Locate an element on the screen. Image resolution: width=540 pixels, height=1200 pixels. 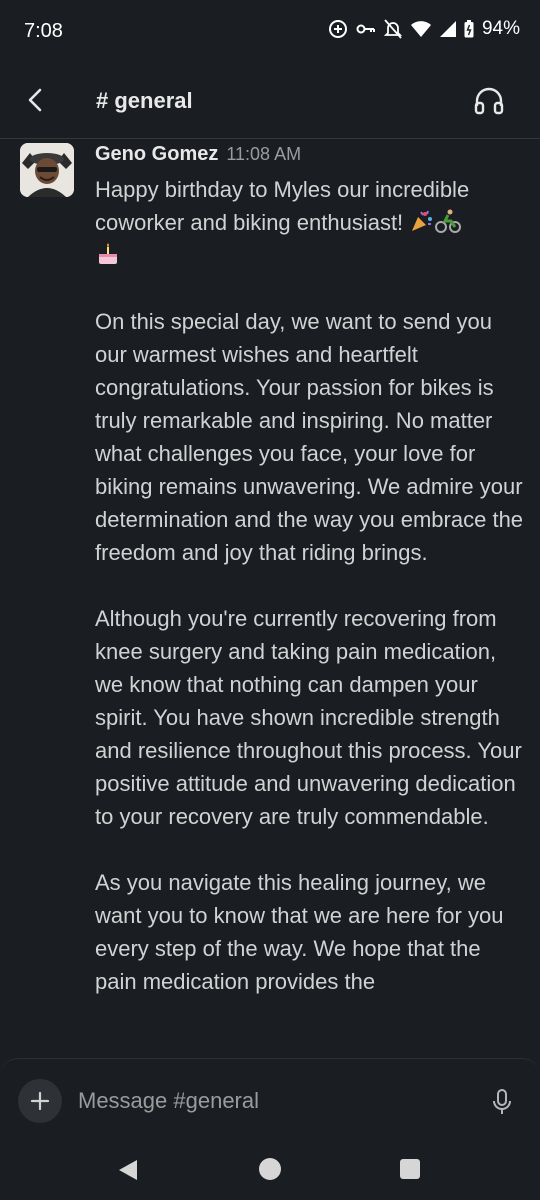
wifi-icon is located at coordinates (420, 29).